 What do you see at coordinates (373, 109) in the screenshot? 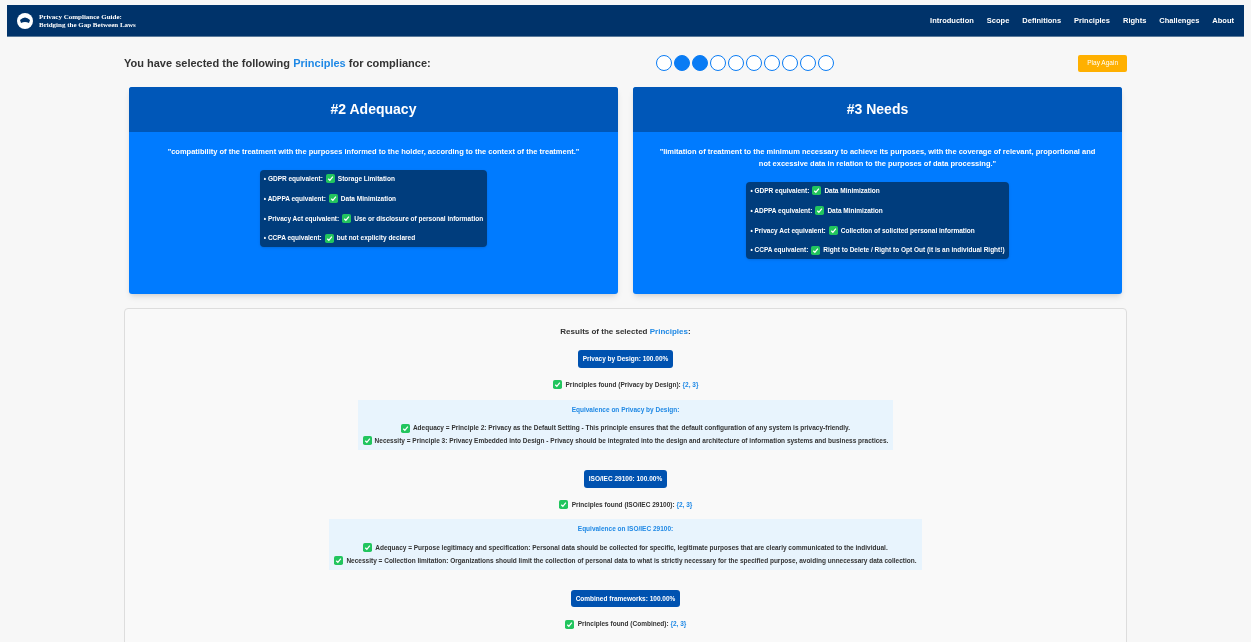
I see `card-title: #2 Adequacy` at bounding box center [373, 109].